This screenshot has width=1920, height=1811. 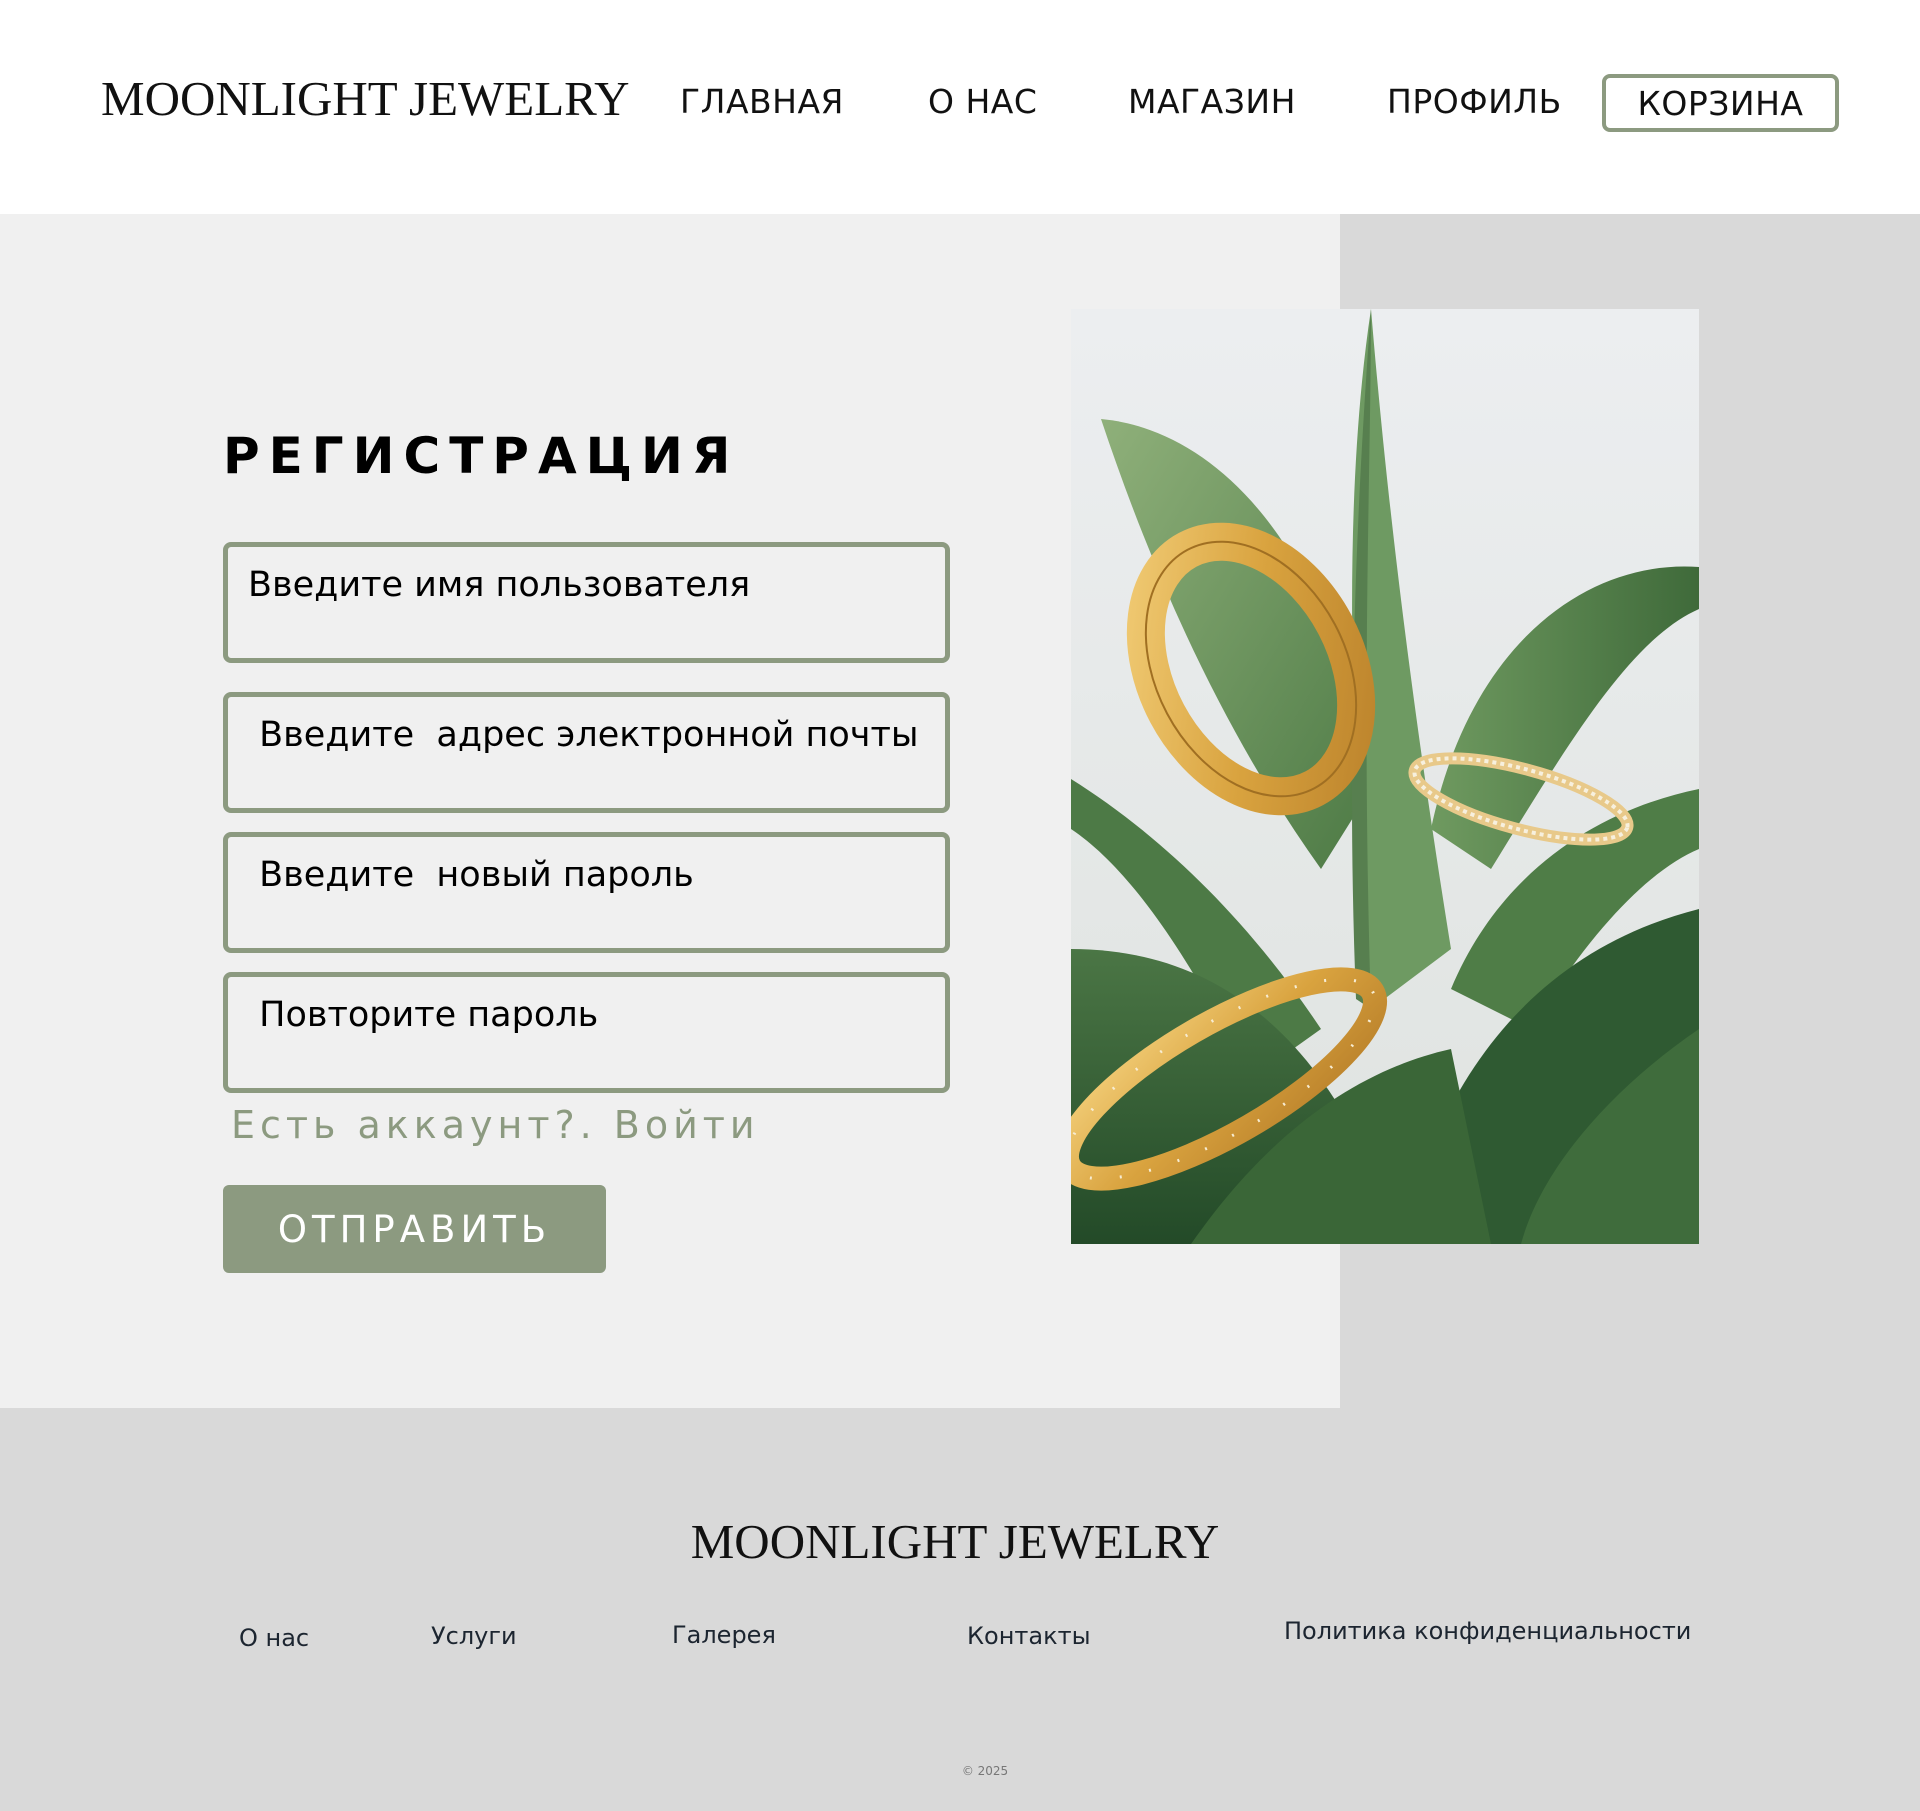 I want to click on nav-cart-button: КОРЗИНА, so click(x=1720, y=103).